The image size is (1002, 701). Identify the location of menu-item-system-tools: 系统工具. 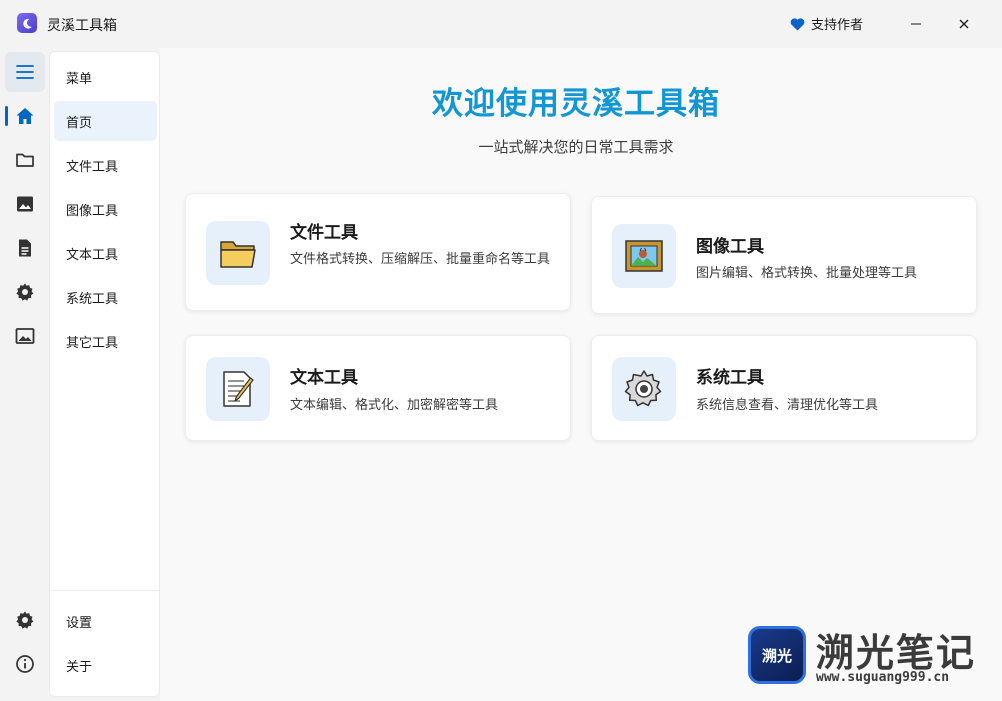
(105, 297).